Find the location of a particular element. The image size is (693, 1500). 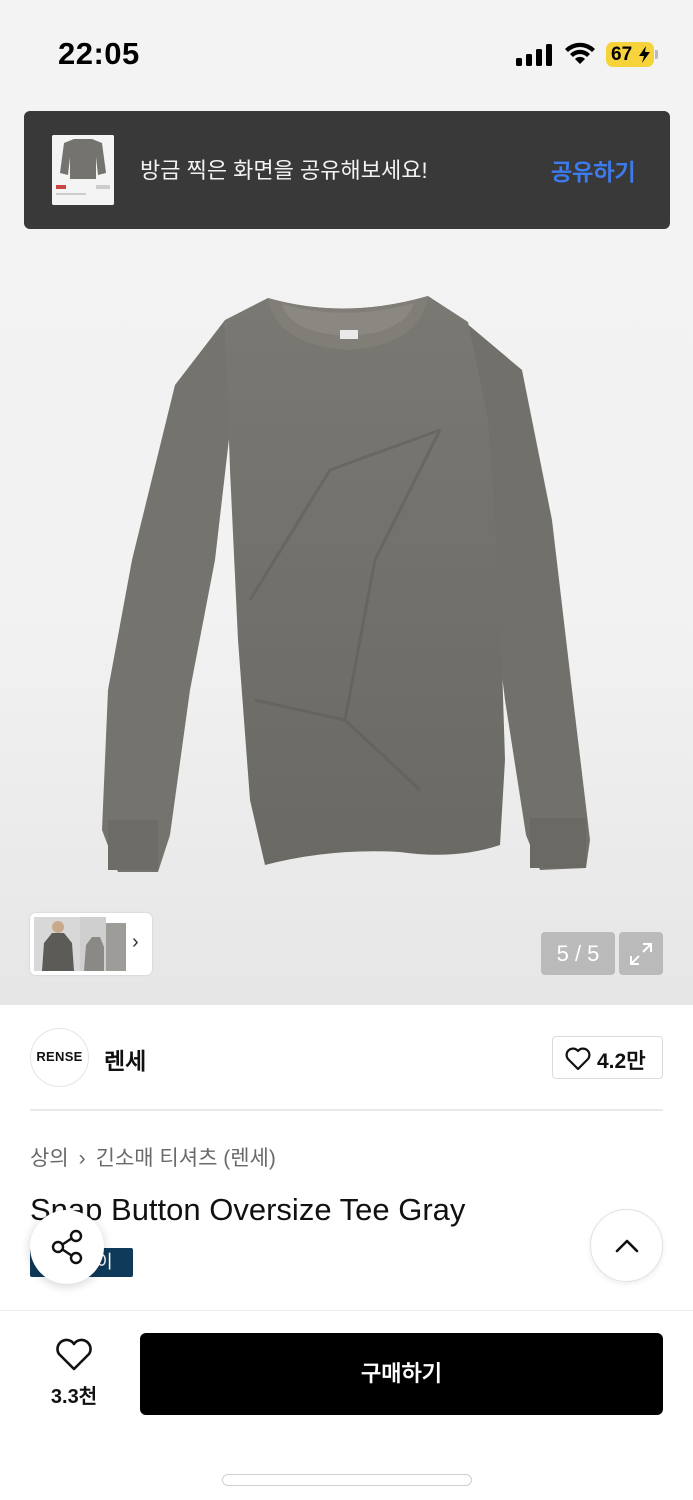

divider is located at coordinates (346, 1110).